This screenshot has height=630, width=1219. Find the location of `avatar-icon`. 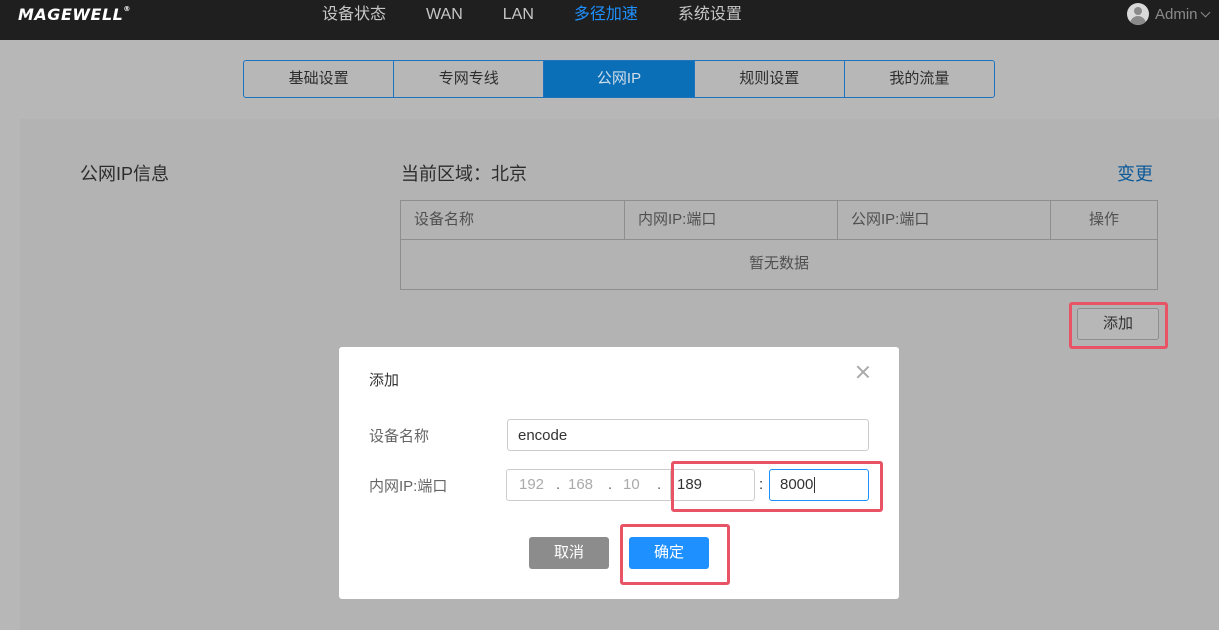

avatar-icon is located at coordinates (1138, 14).